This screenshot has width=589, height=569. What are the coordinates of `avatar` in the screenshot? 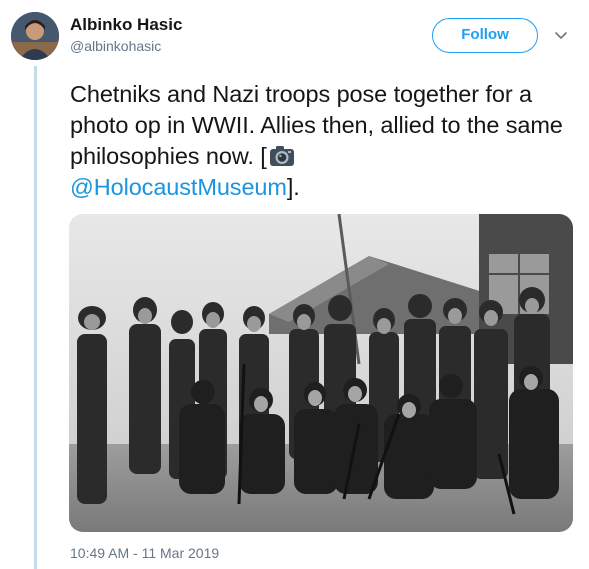 It's located at (35, 36).